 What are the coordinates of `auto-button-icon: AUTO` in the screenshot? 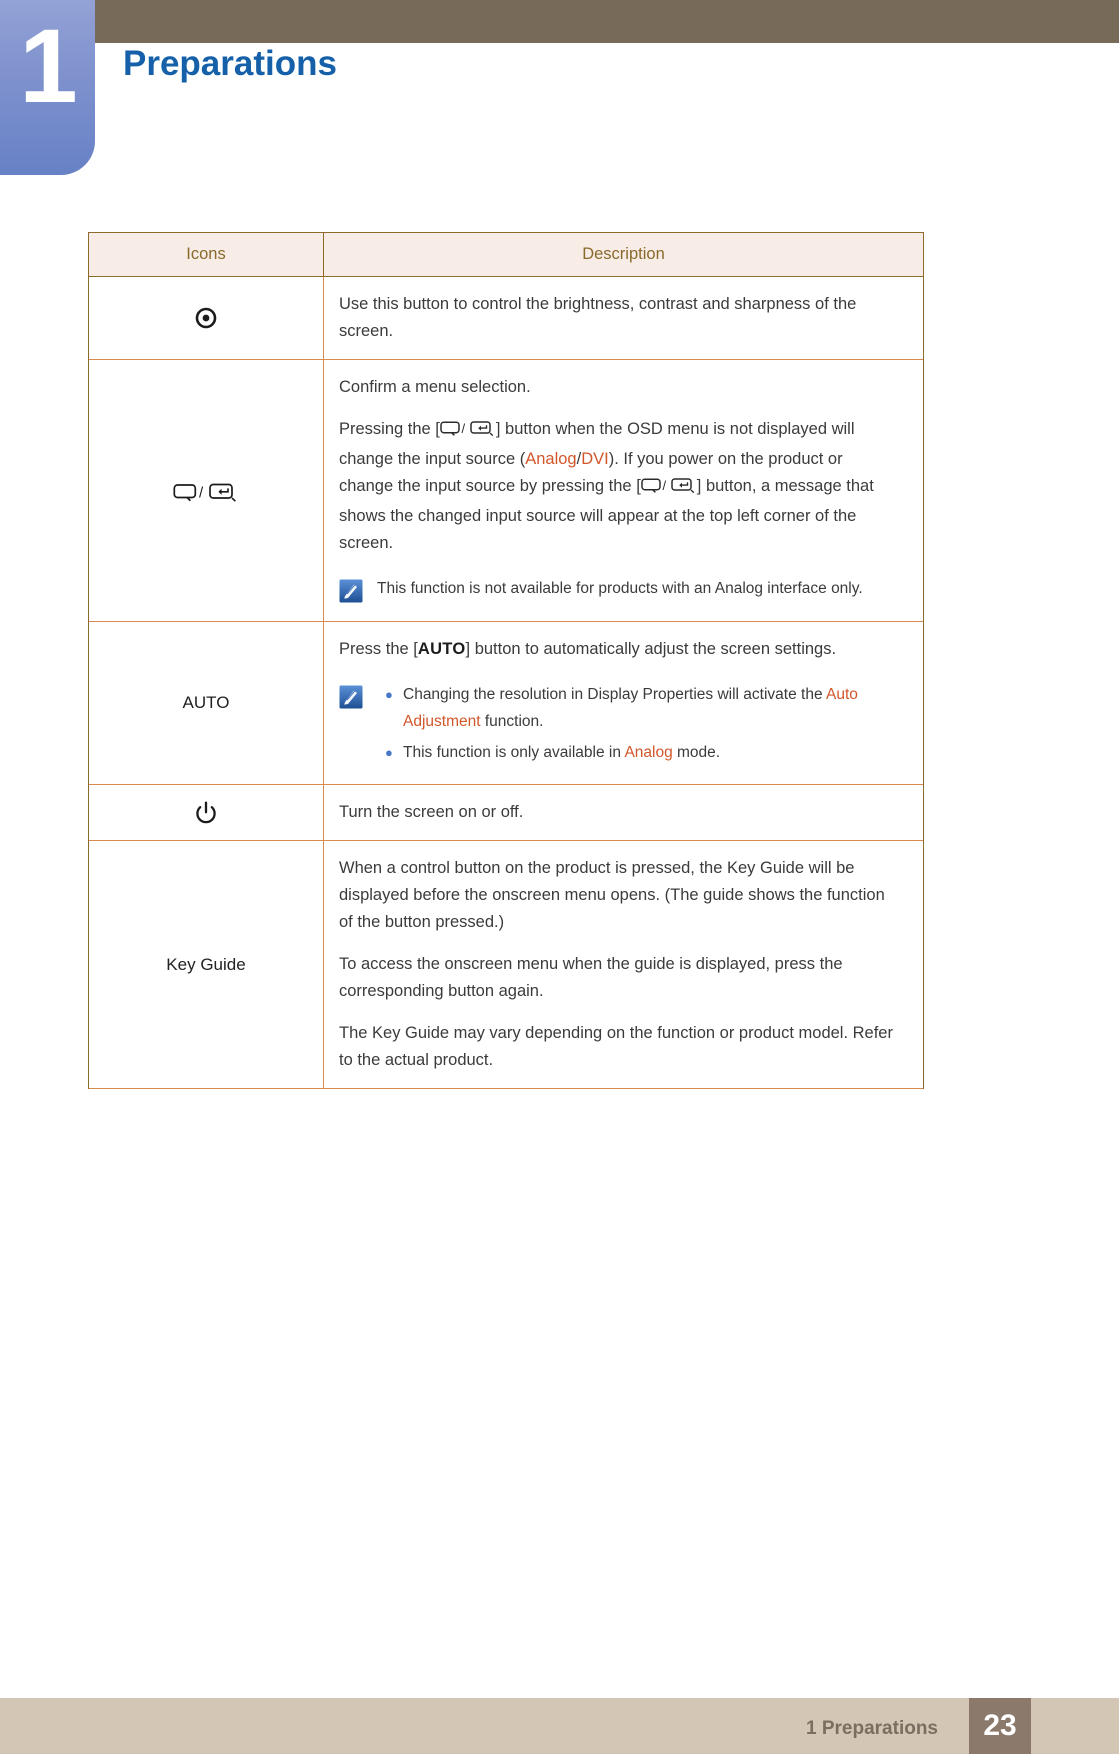 It's located at (206, 702).